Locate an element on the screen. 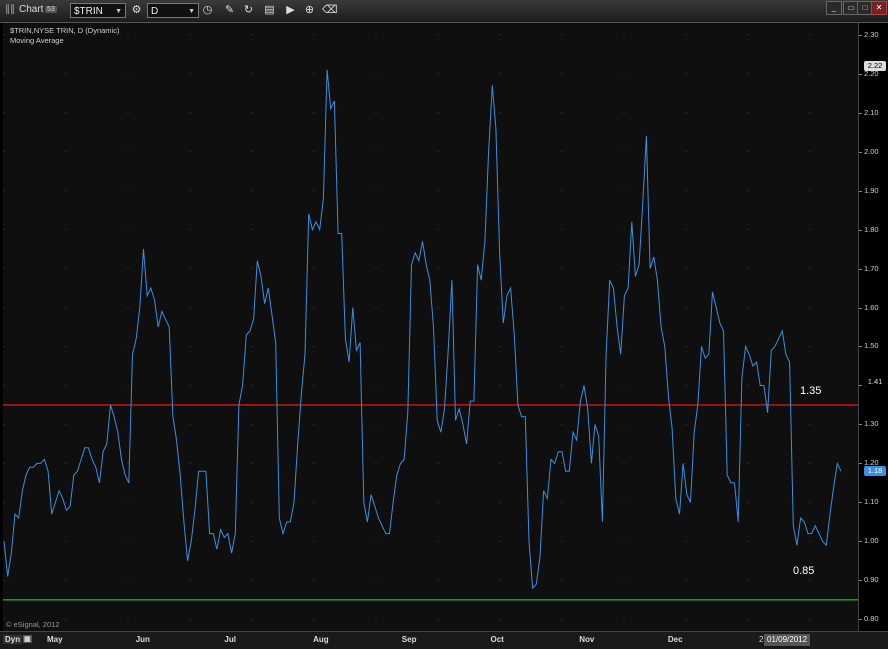 Image resolution: width=888 pixels, height=649 pixels. refresh-icon: ↻ is located at coordinates (248, 10).